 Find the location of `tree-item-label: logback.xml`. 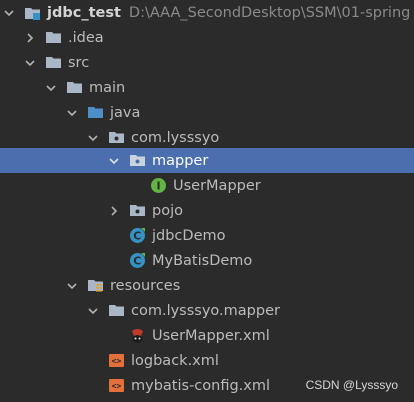

tree-item-label: logback.xml is located at coordinates (175, 360).